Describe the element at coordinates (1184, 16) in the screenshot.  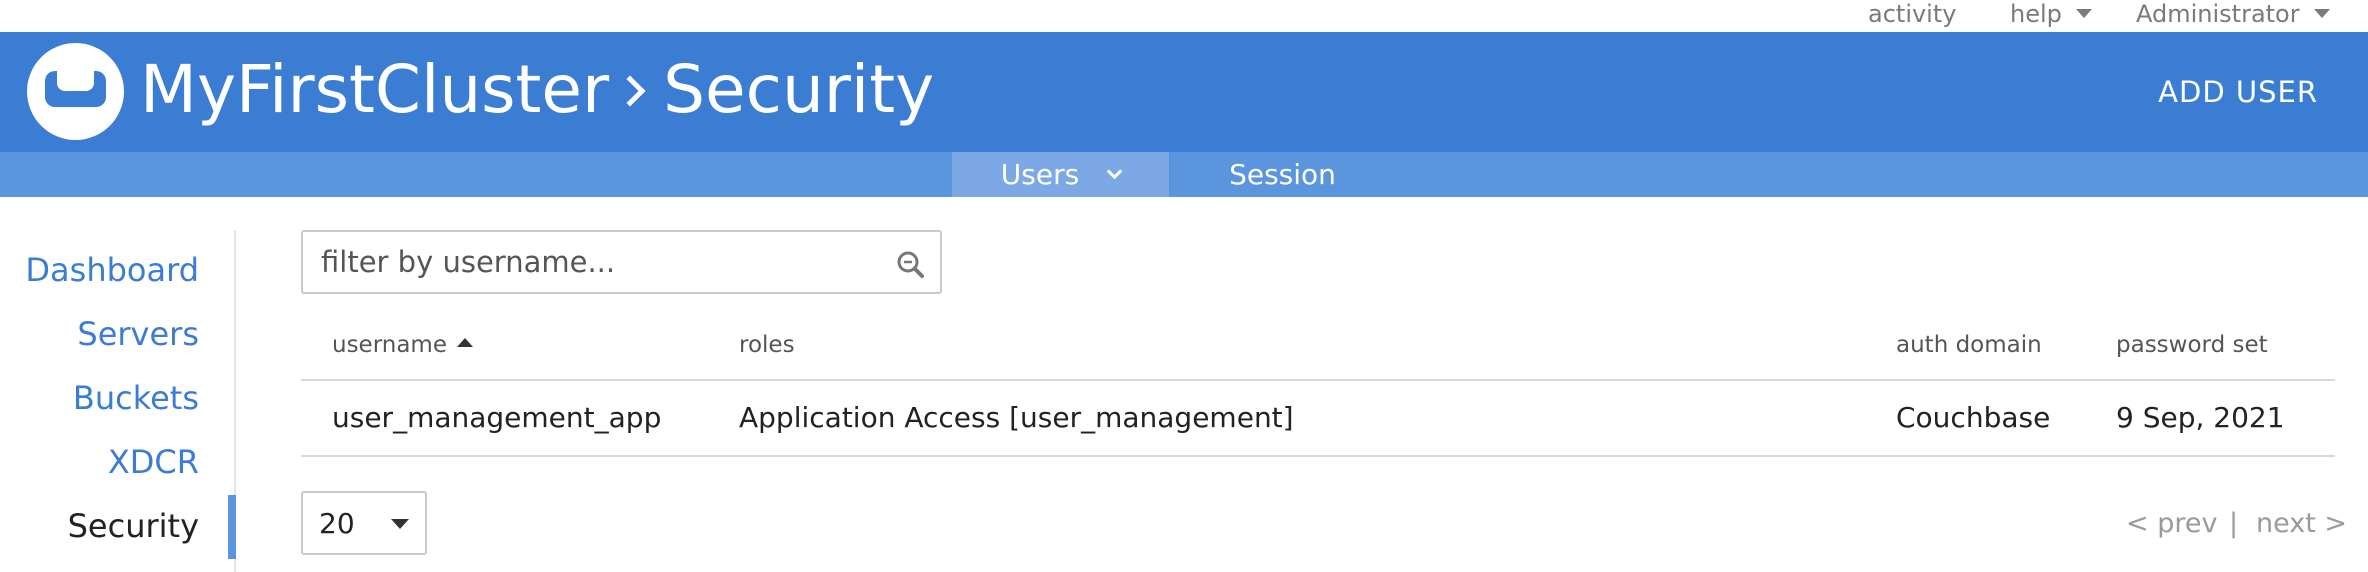
I see `utility-bar: activity help Administrator` at that location.